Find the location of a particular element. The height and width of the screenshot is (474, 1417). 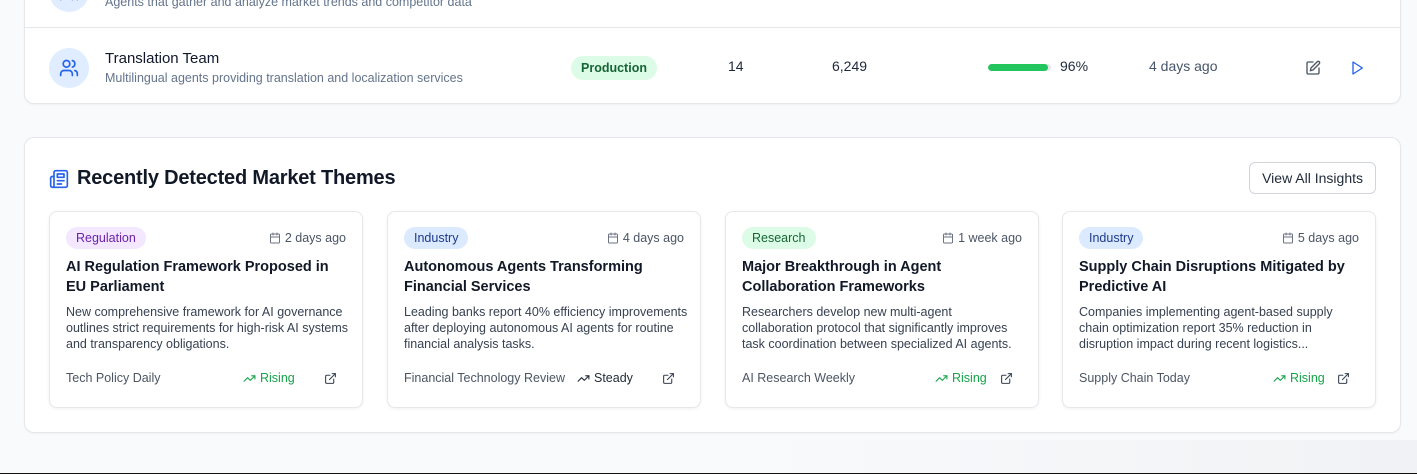

theme-date-text: 2 days ago is located at coordinates (315, 238).